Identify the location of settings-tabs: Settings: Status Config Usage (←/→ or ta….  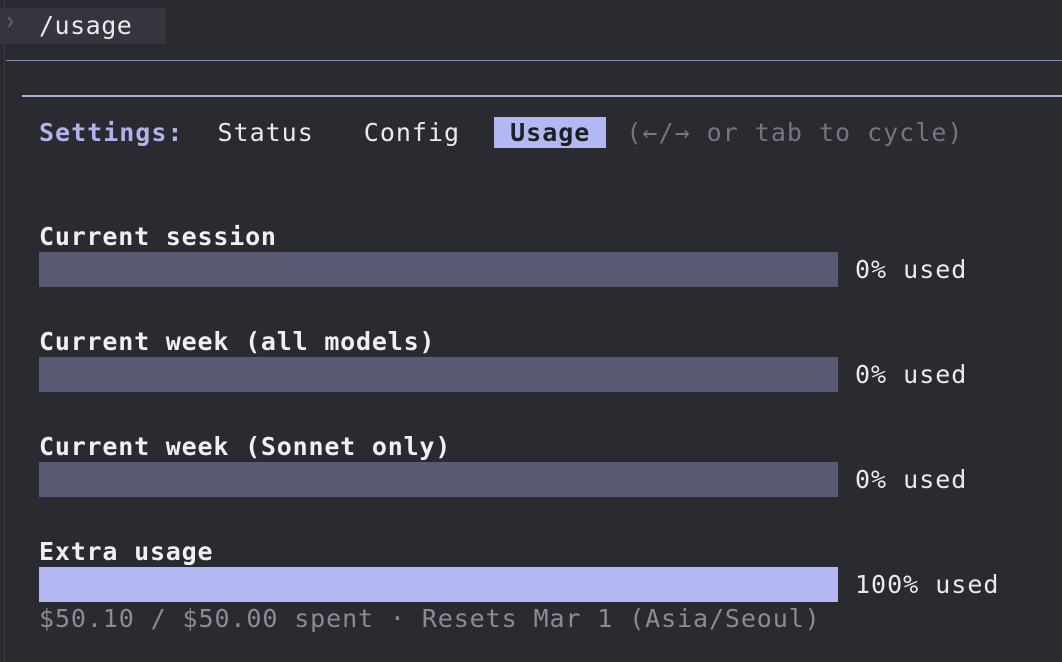
(501, 132).